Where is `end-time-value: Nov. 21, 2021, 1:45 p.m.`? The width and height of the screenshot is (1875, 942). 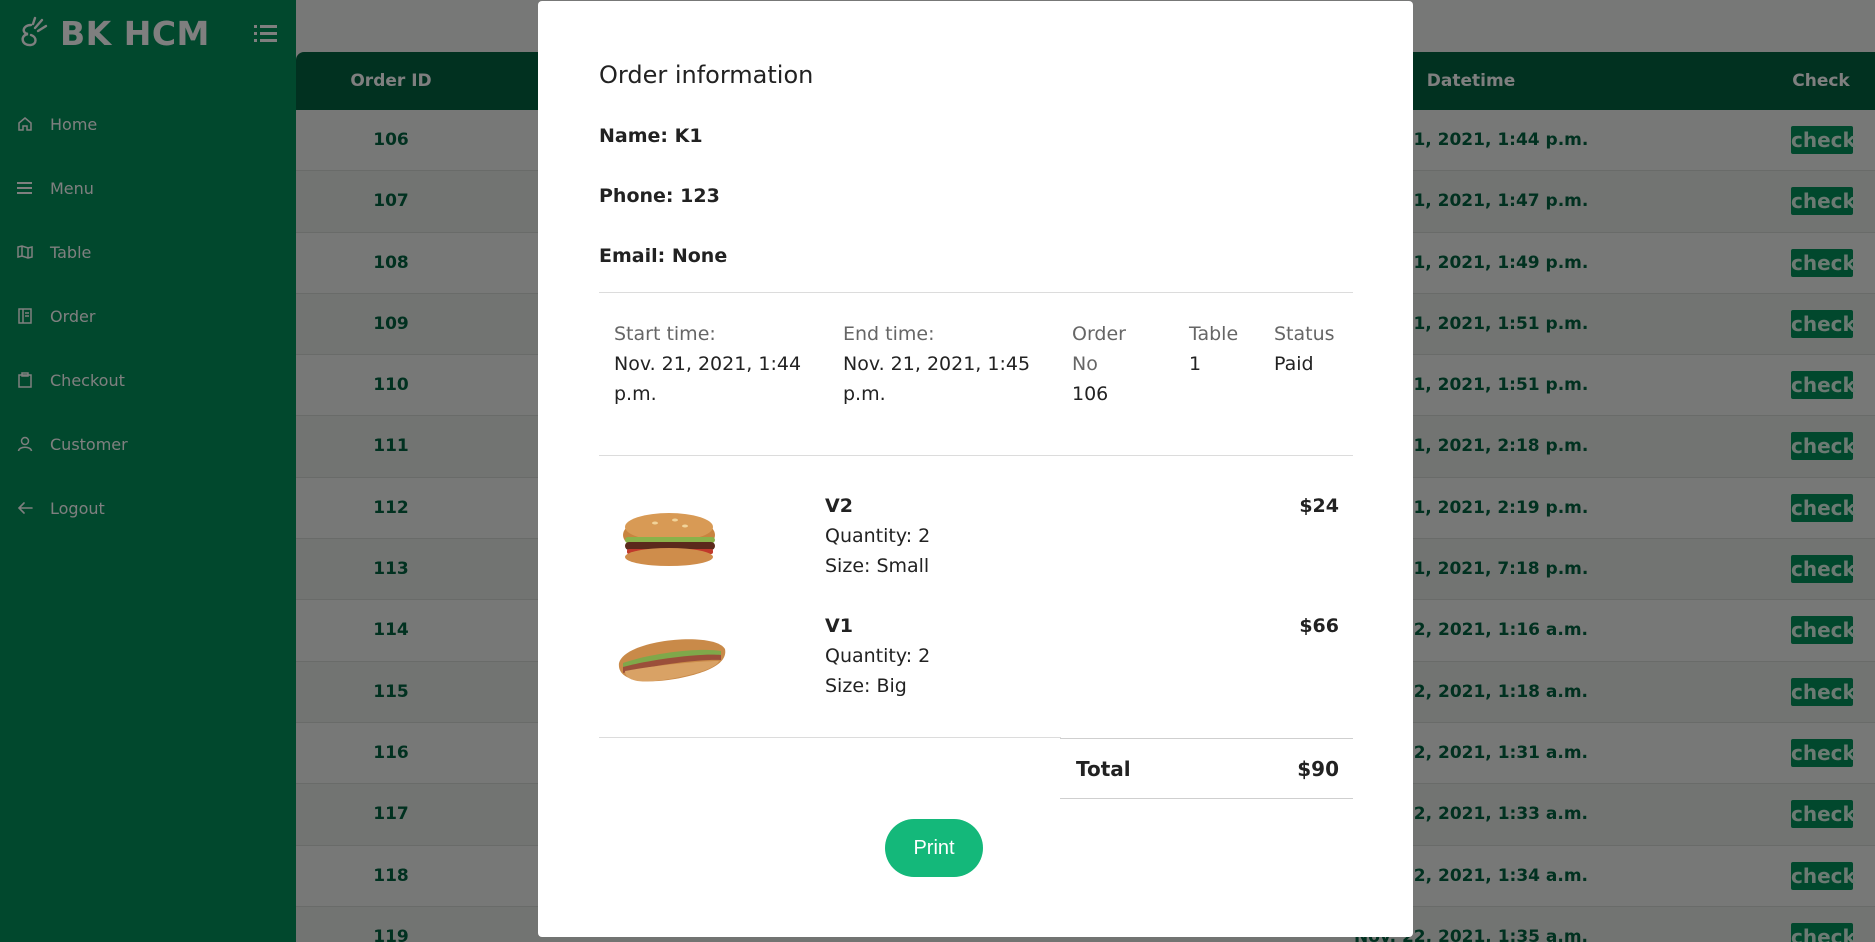 end-time-value: Nov. 21, 2021, 1:45 p.m. is located at coordinates (937, 379).